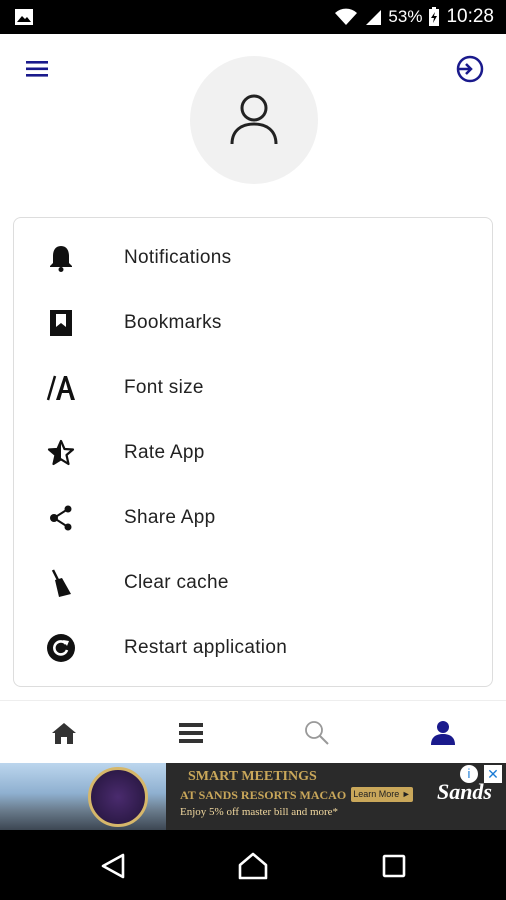  Describe the element at coordinates (170, 517) in the screenshot. I see `menu-item-label: Share App` at that location.